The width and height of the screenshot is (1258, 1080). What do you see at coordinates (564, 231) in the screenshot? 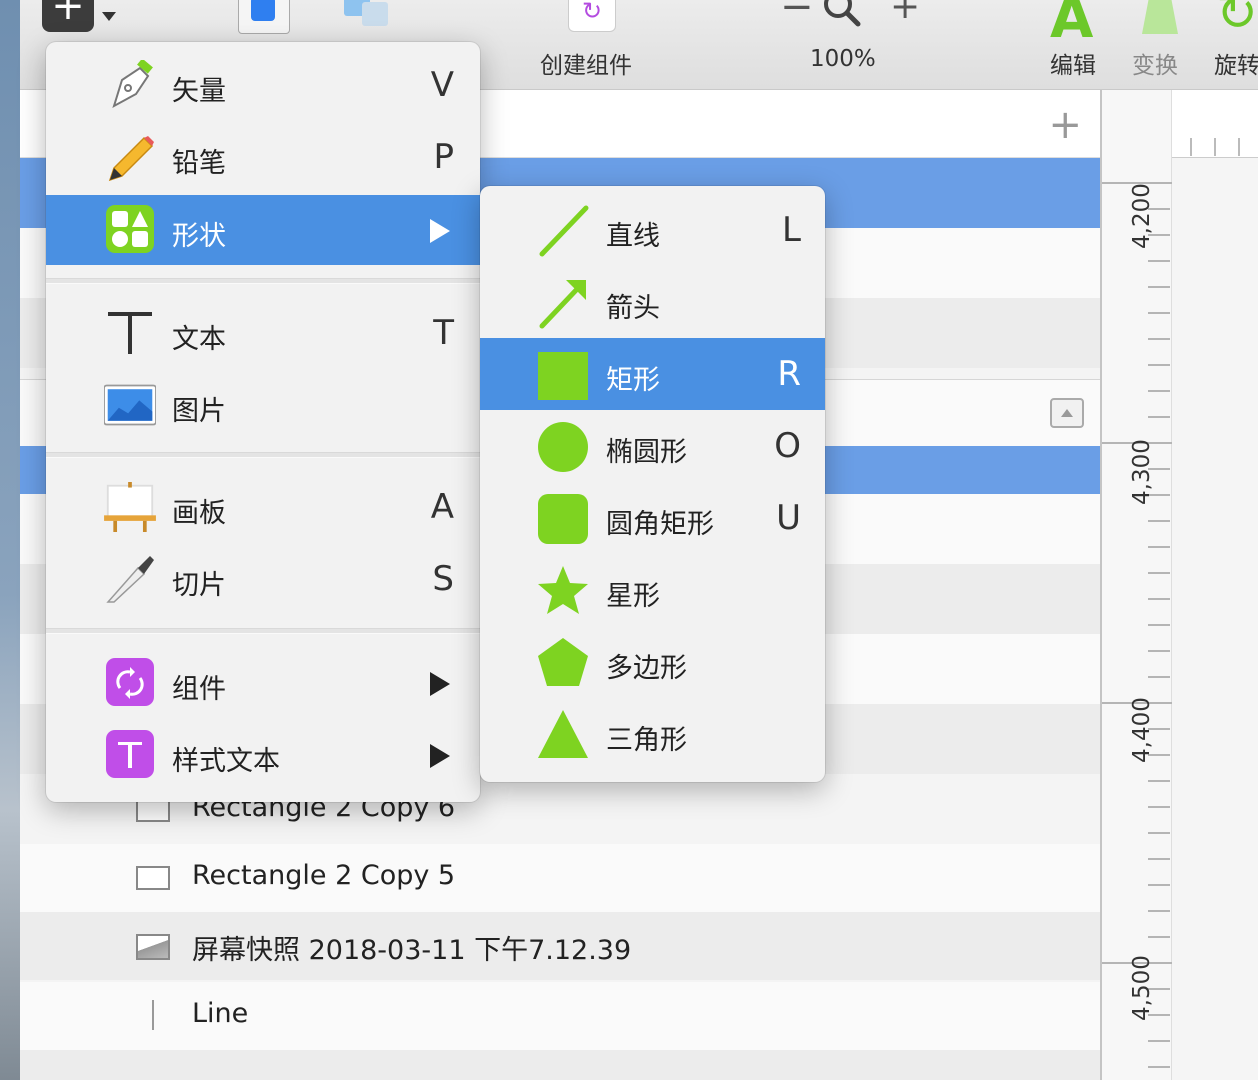
I see `line-icon` at bounding box center [564, 231].